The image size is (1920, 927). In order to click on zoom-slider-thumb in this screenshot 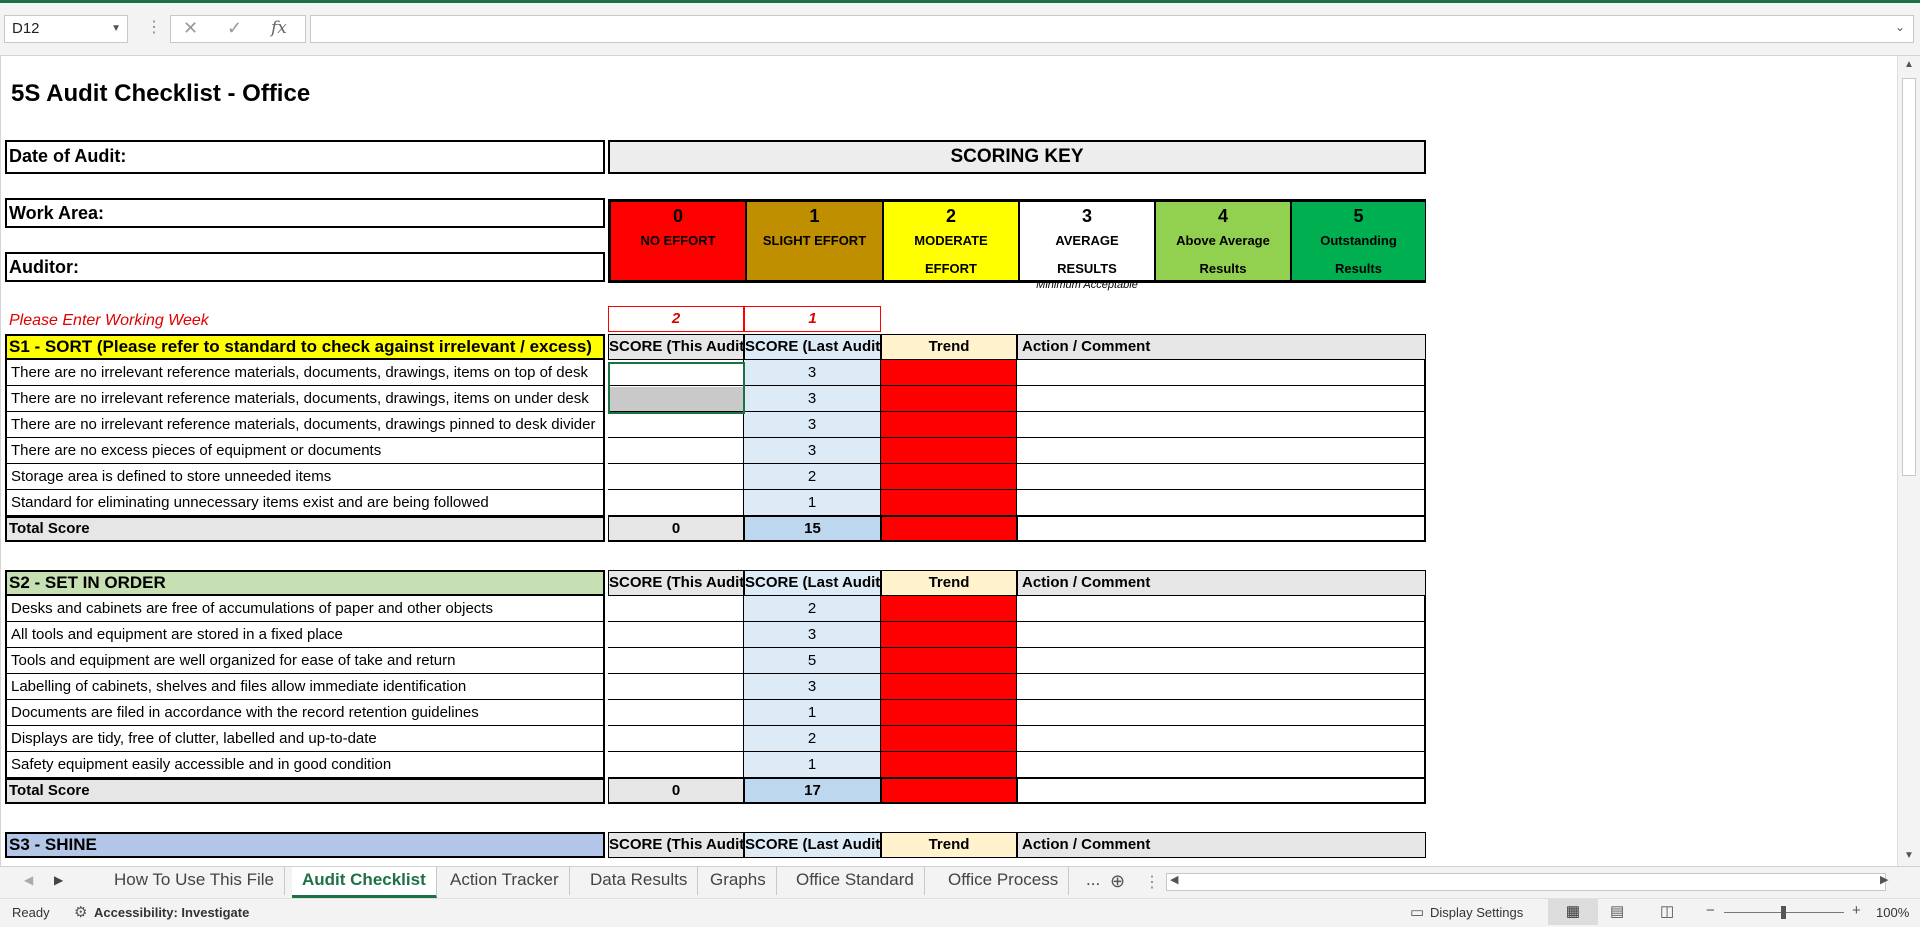, I will do `click(1783, 912)`.